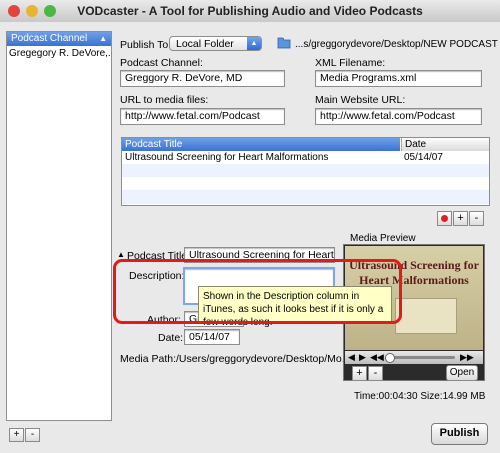  Describe the element at coordinates (146, 45) in the screenshot. I see `publish-to-label: Publish To:` at that location.